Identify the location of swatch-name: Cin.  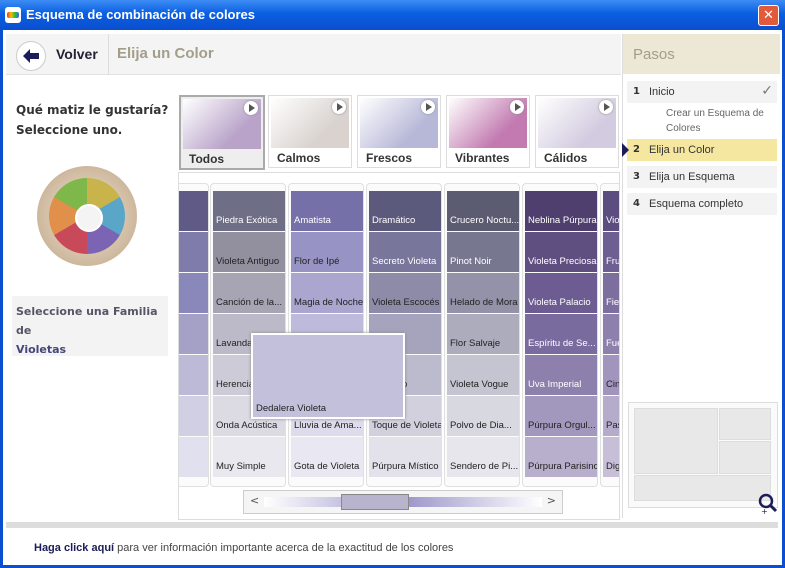
(613, 384).